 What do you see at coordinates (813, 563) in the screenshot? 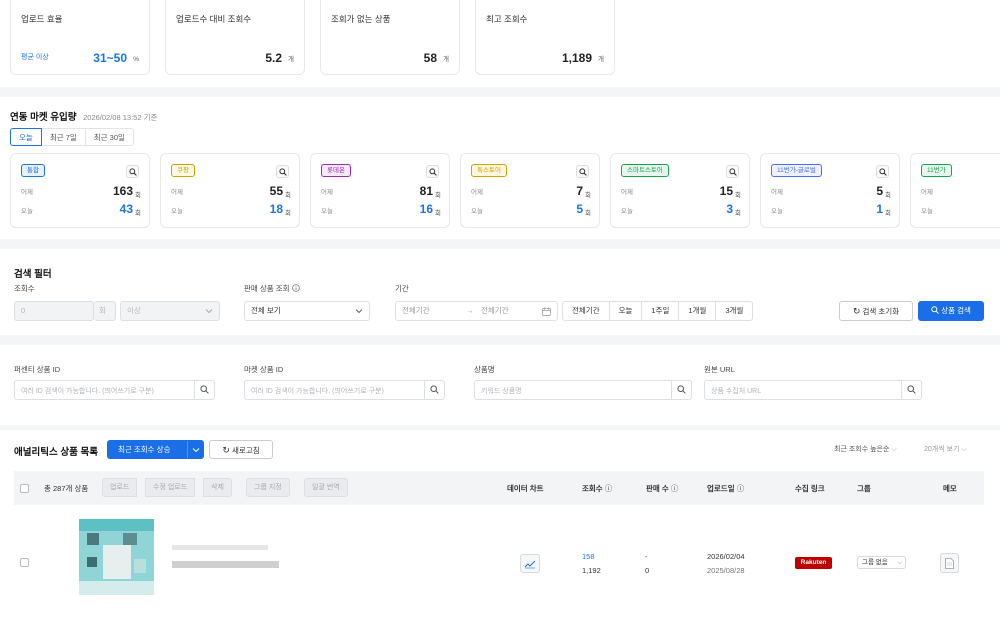
I see `rakuten-source-link: Rakuten` at bounding box center [813, 563].